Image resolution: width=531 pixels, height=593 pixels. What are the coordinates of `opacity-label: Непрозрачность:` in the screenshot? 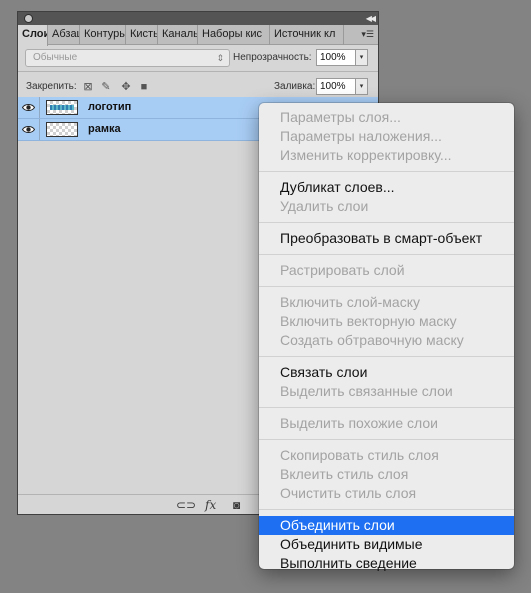 It's located at (272, 57).